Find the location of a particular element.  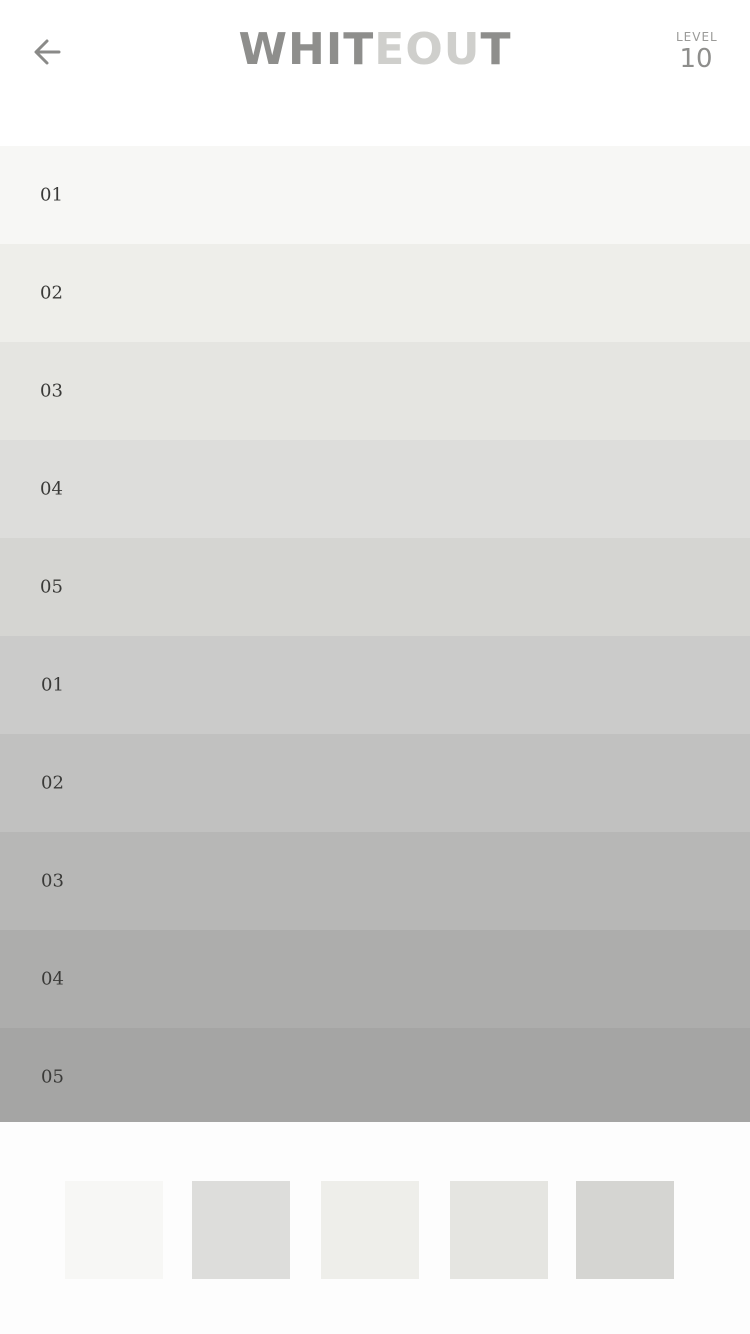

level-label: LEVEL is located at coordinates (697, 37).